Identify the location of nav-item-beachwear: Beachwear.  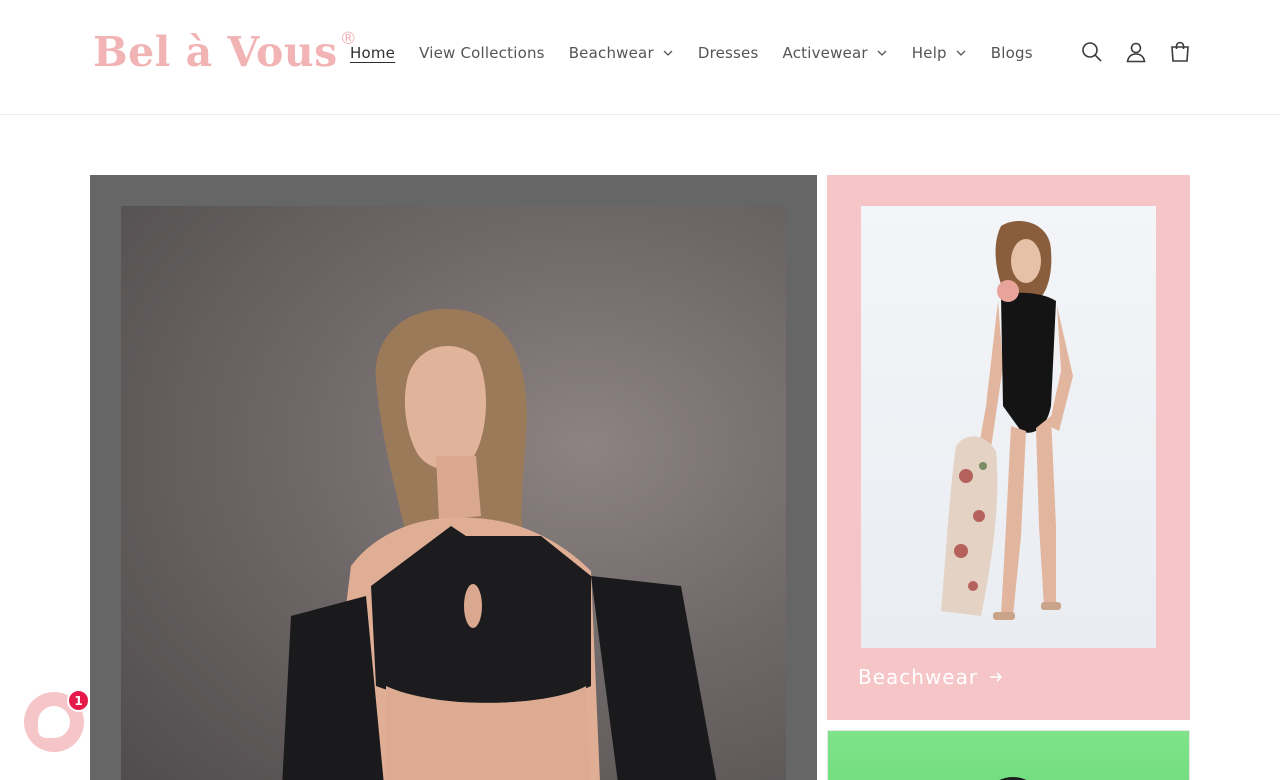
(621, 53).